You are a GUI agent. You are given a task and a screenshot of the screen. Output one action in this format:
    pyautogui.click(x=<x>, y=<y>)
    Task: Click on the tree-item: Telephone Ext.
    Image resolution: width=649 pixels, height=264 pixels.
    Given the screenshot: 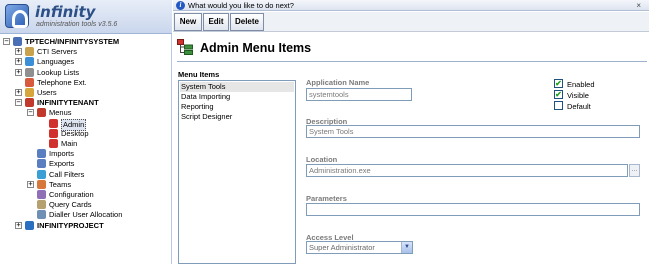 What is the action you would take?
    pyautogui.click(x=86, y=82)
    